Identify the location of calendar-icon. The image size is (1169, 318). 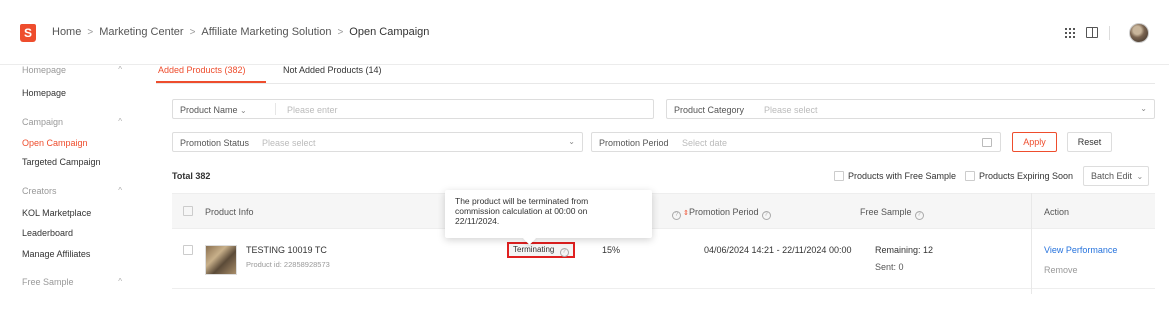
(987, 142).